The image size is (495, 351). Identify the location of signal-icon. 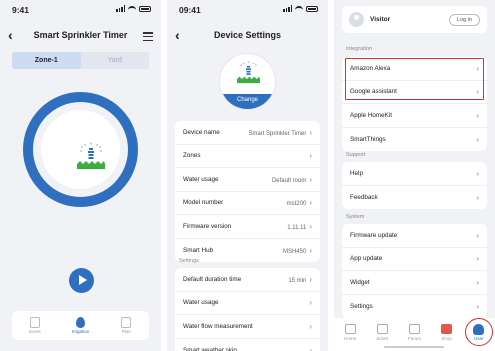
(120, 8).